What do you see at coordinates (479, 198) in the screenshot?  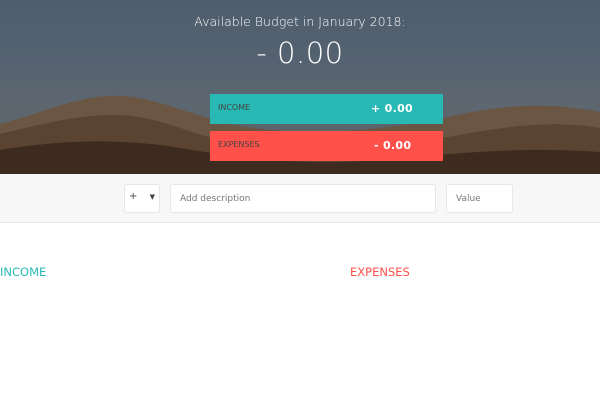 I see `value-input` at bounding box center [479, 198].